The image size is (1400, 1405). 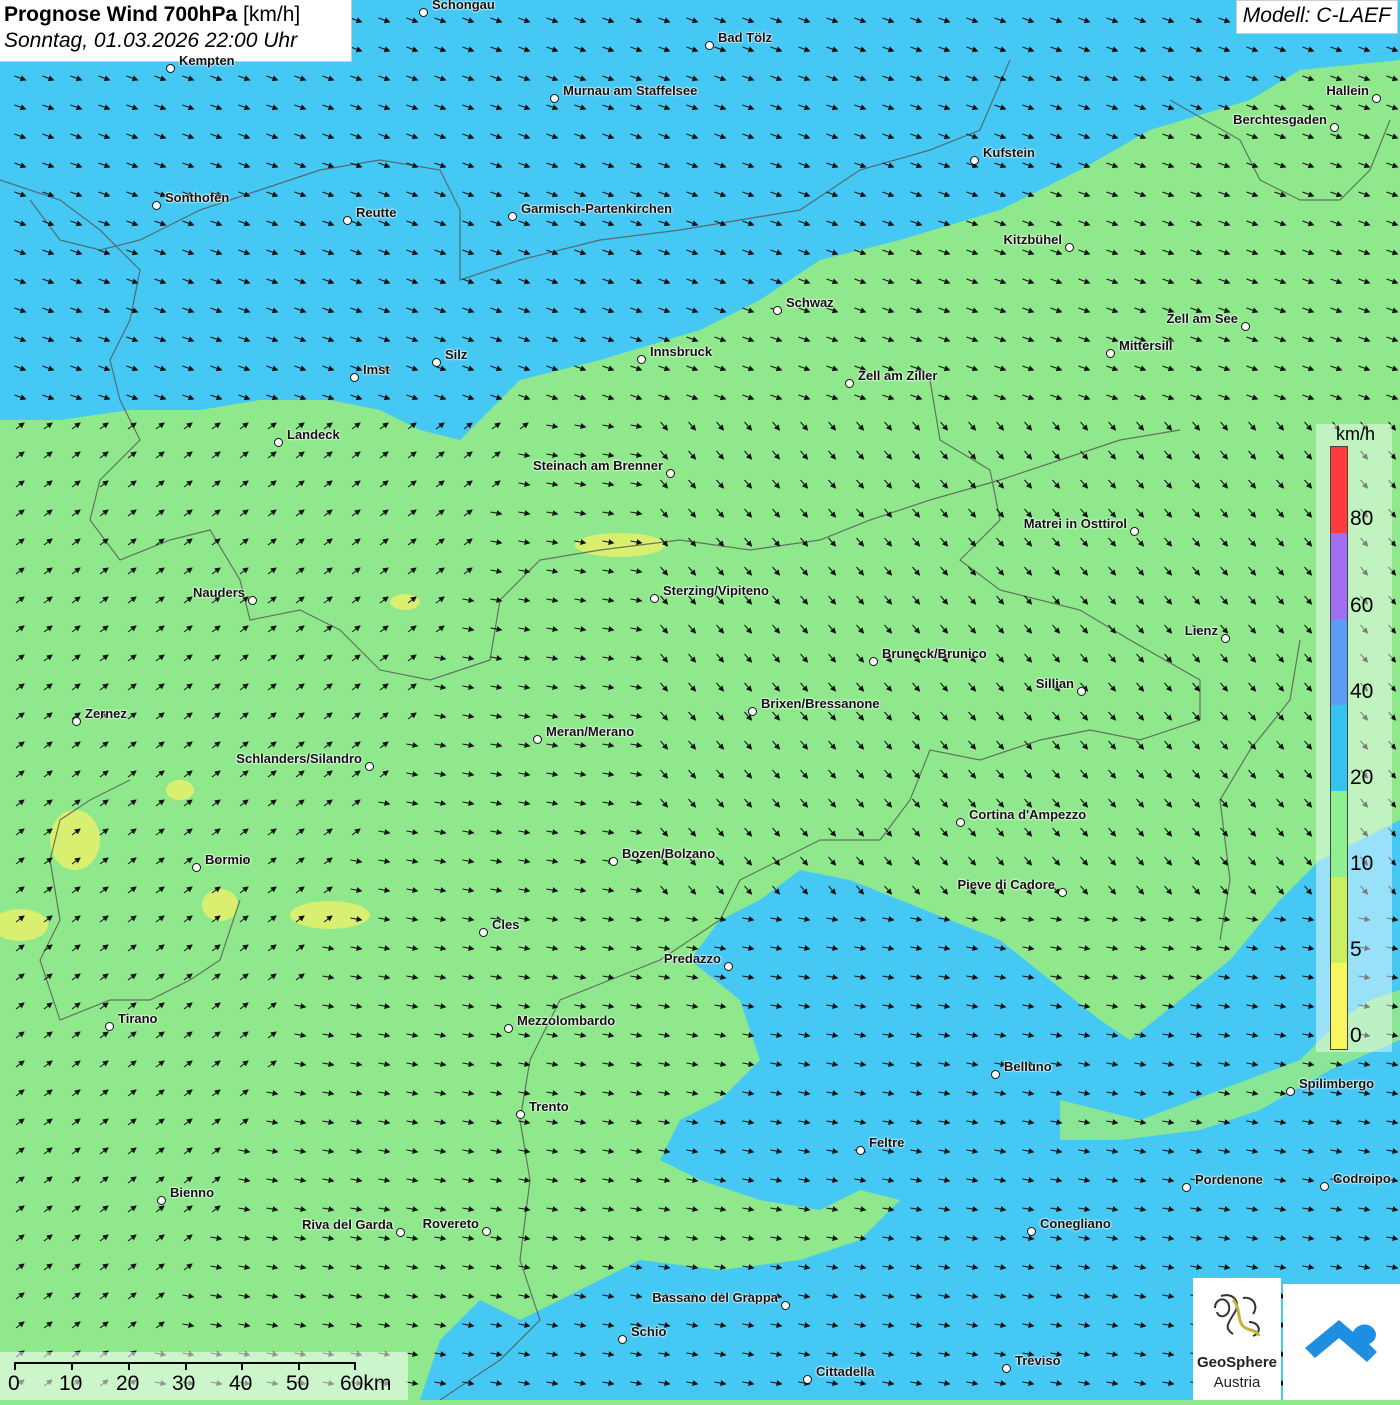 What do you see at coordinates (681, 351) in the screenshot?
I see `city-label: Innsbruck` at bounding box center [681, 351].